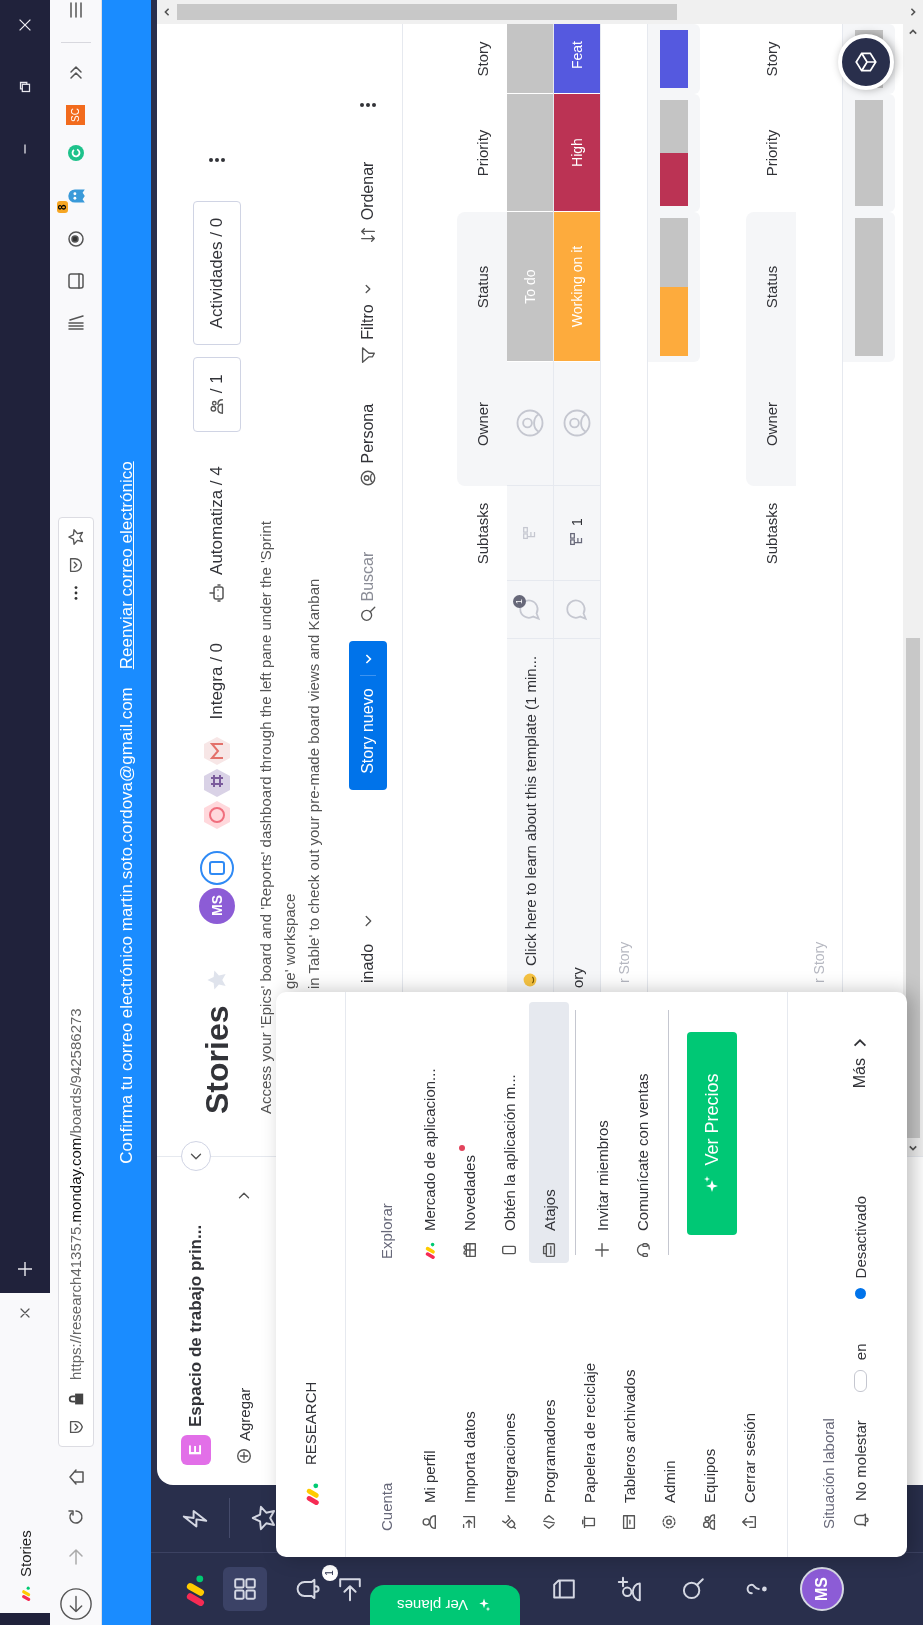  I want to click on activity-button: Actividades / 0, so click(217, 273).